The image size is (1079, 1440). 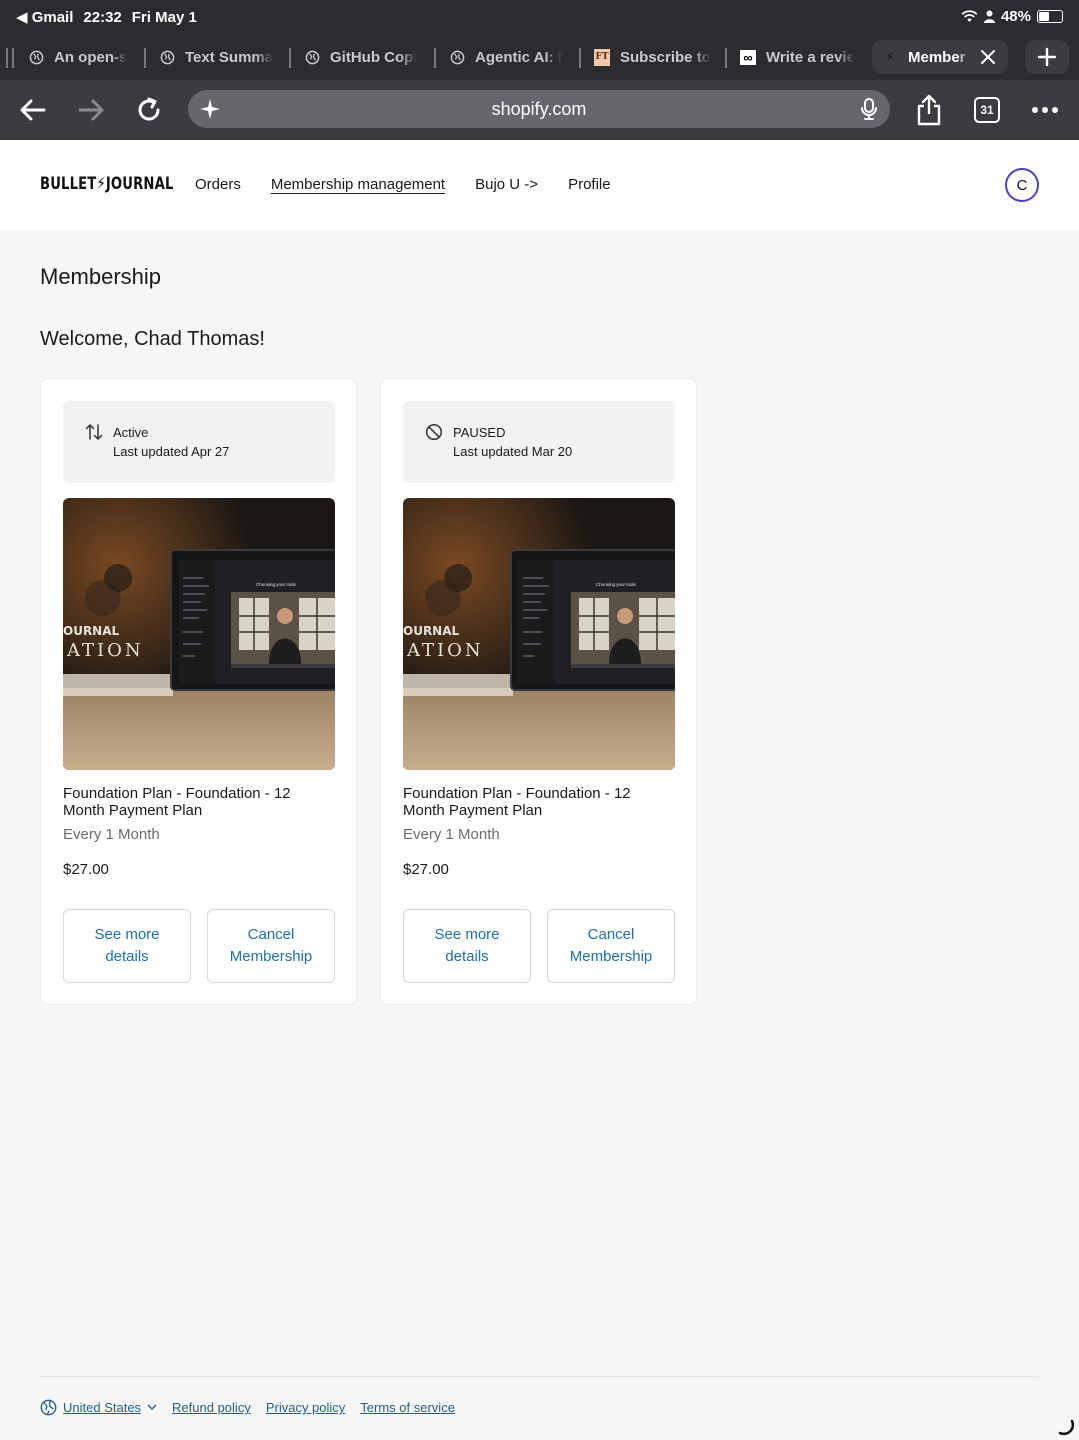 What do you see at coordinates (152, 339) in the screenshot?
I see `welcome-heading: Welcome, Chad Thomas!` at bounding box center [152, 339].